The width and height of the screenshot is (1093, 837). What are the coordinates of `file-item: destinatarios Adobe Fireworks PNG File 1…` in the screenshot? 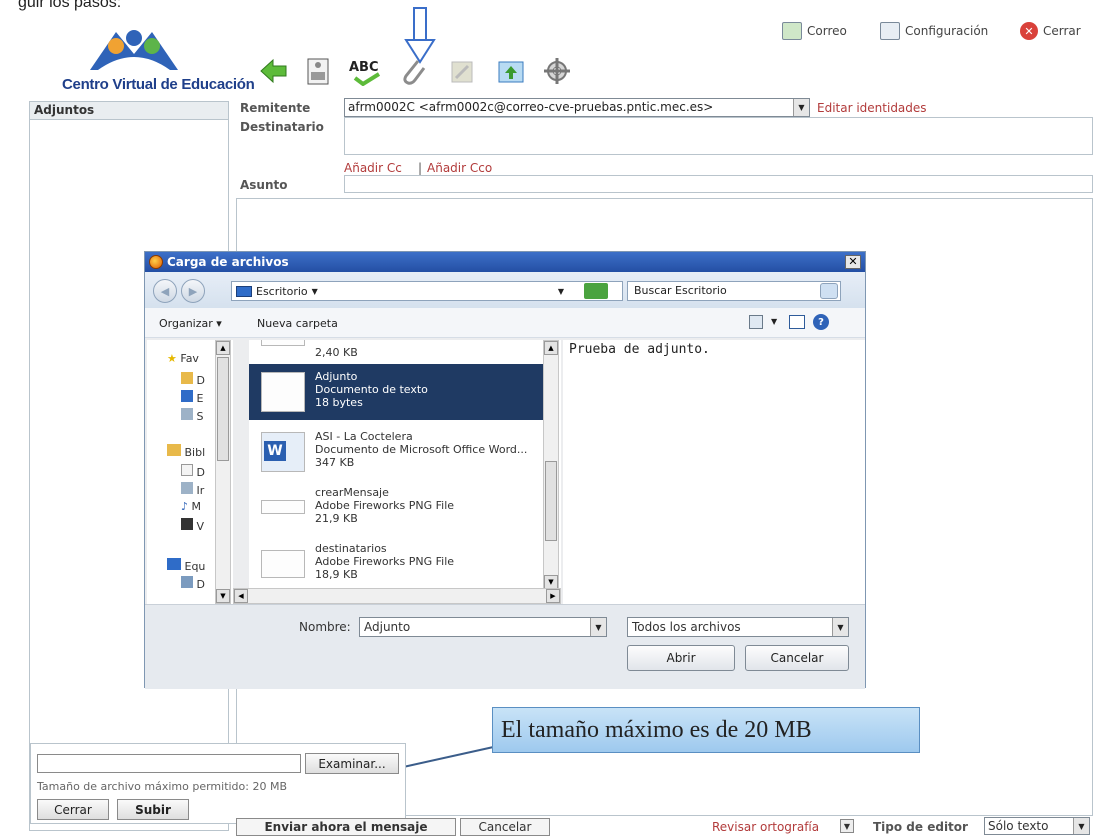 It's located at (397, 564).